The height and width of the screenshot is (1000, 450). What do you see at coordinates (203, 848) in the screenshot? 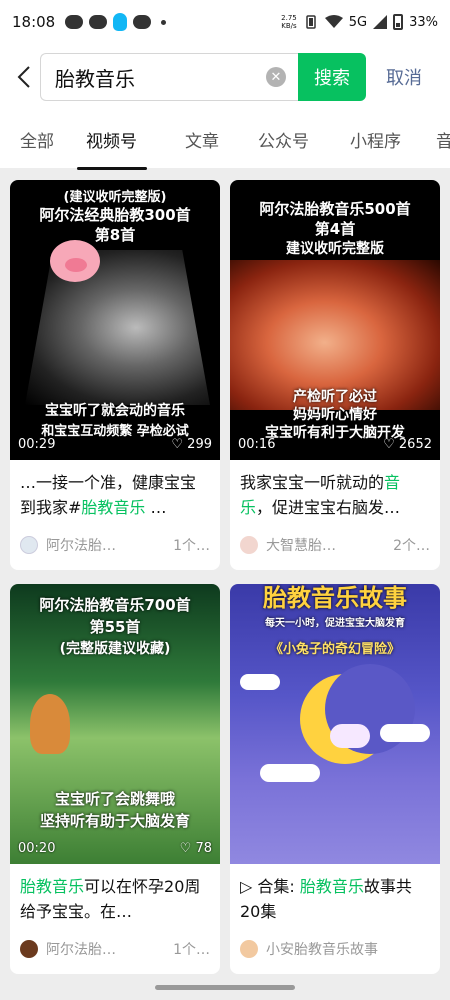
I see `like-count: 78` at bounding box center [203, 848].